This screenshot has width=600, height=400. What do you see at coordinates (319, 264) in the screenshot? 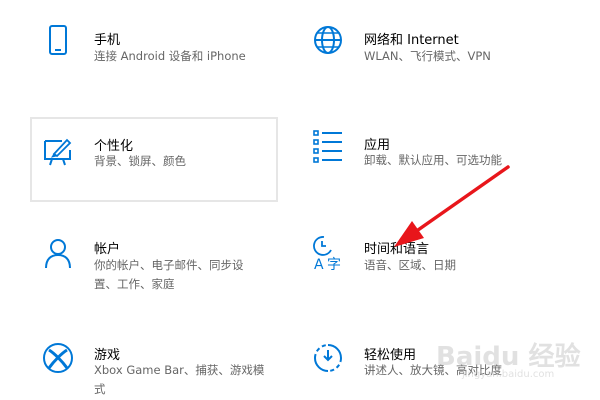
I see `svg-text: A` at bounding box center [319, 264].